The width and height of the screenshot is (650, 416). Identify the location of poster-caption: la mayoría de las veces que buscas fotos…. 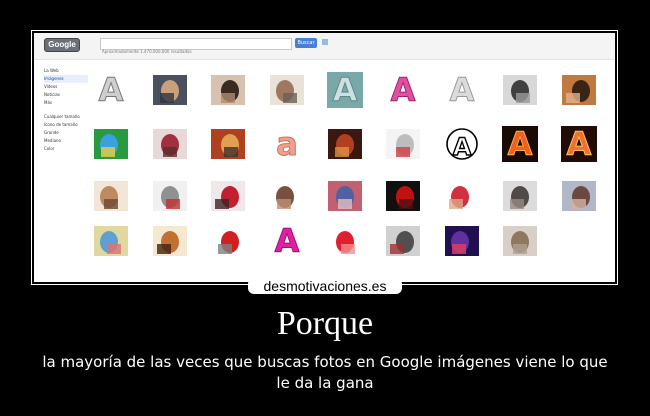
(325, 372).